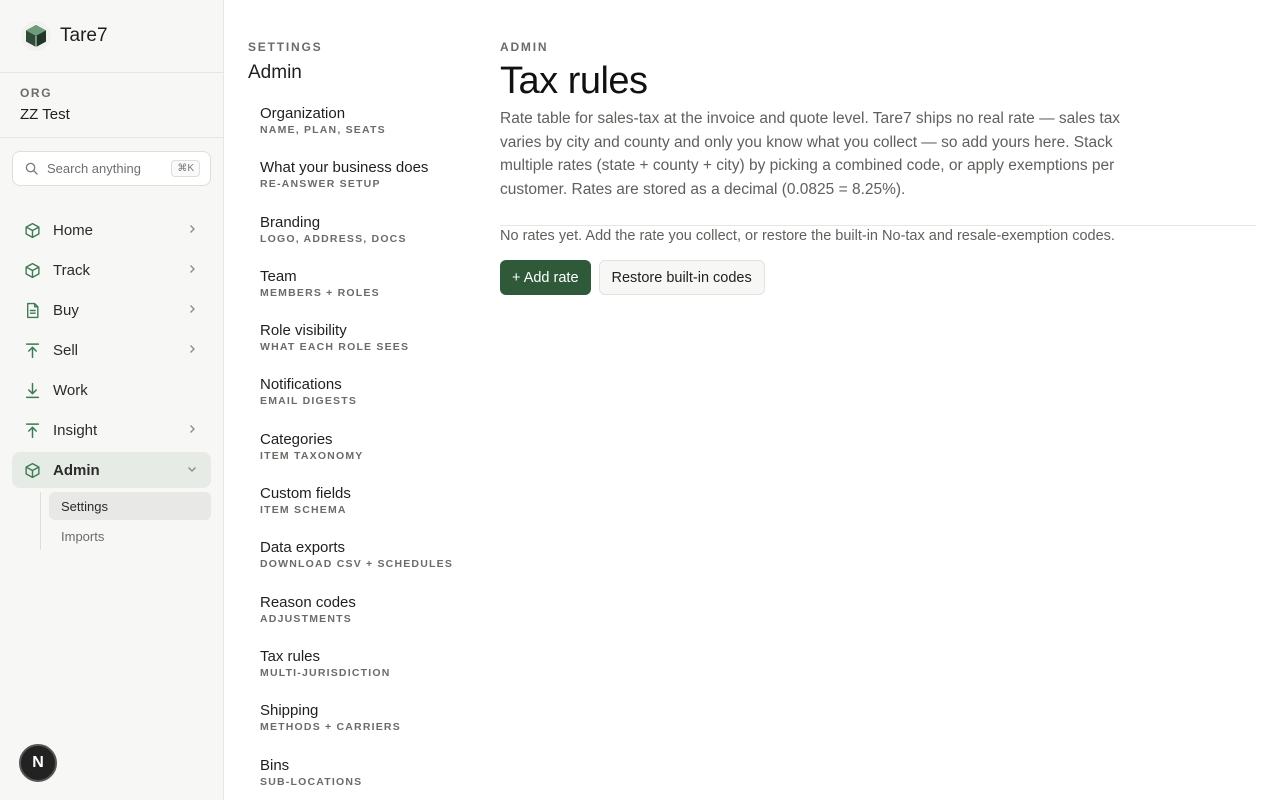  What do you see at coordinates (312, 455) in the screenshot?
I see `settings-item-subtitle: ITEM TAXONOMY` at bounding box center [312, 455].